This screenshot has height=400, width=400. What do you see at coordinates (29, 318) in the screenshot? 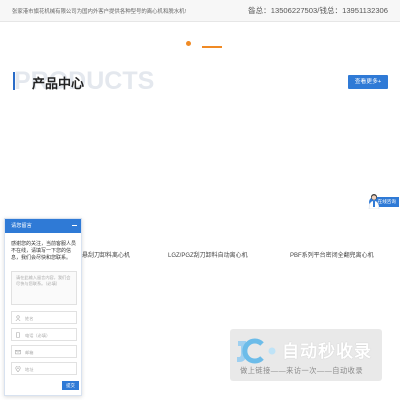
I see `name-field-placeholder: 姓名` at bounding box center [29, 318].